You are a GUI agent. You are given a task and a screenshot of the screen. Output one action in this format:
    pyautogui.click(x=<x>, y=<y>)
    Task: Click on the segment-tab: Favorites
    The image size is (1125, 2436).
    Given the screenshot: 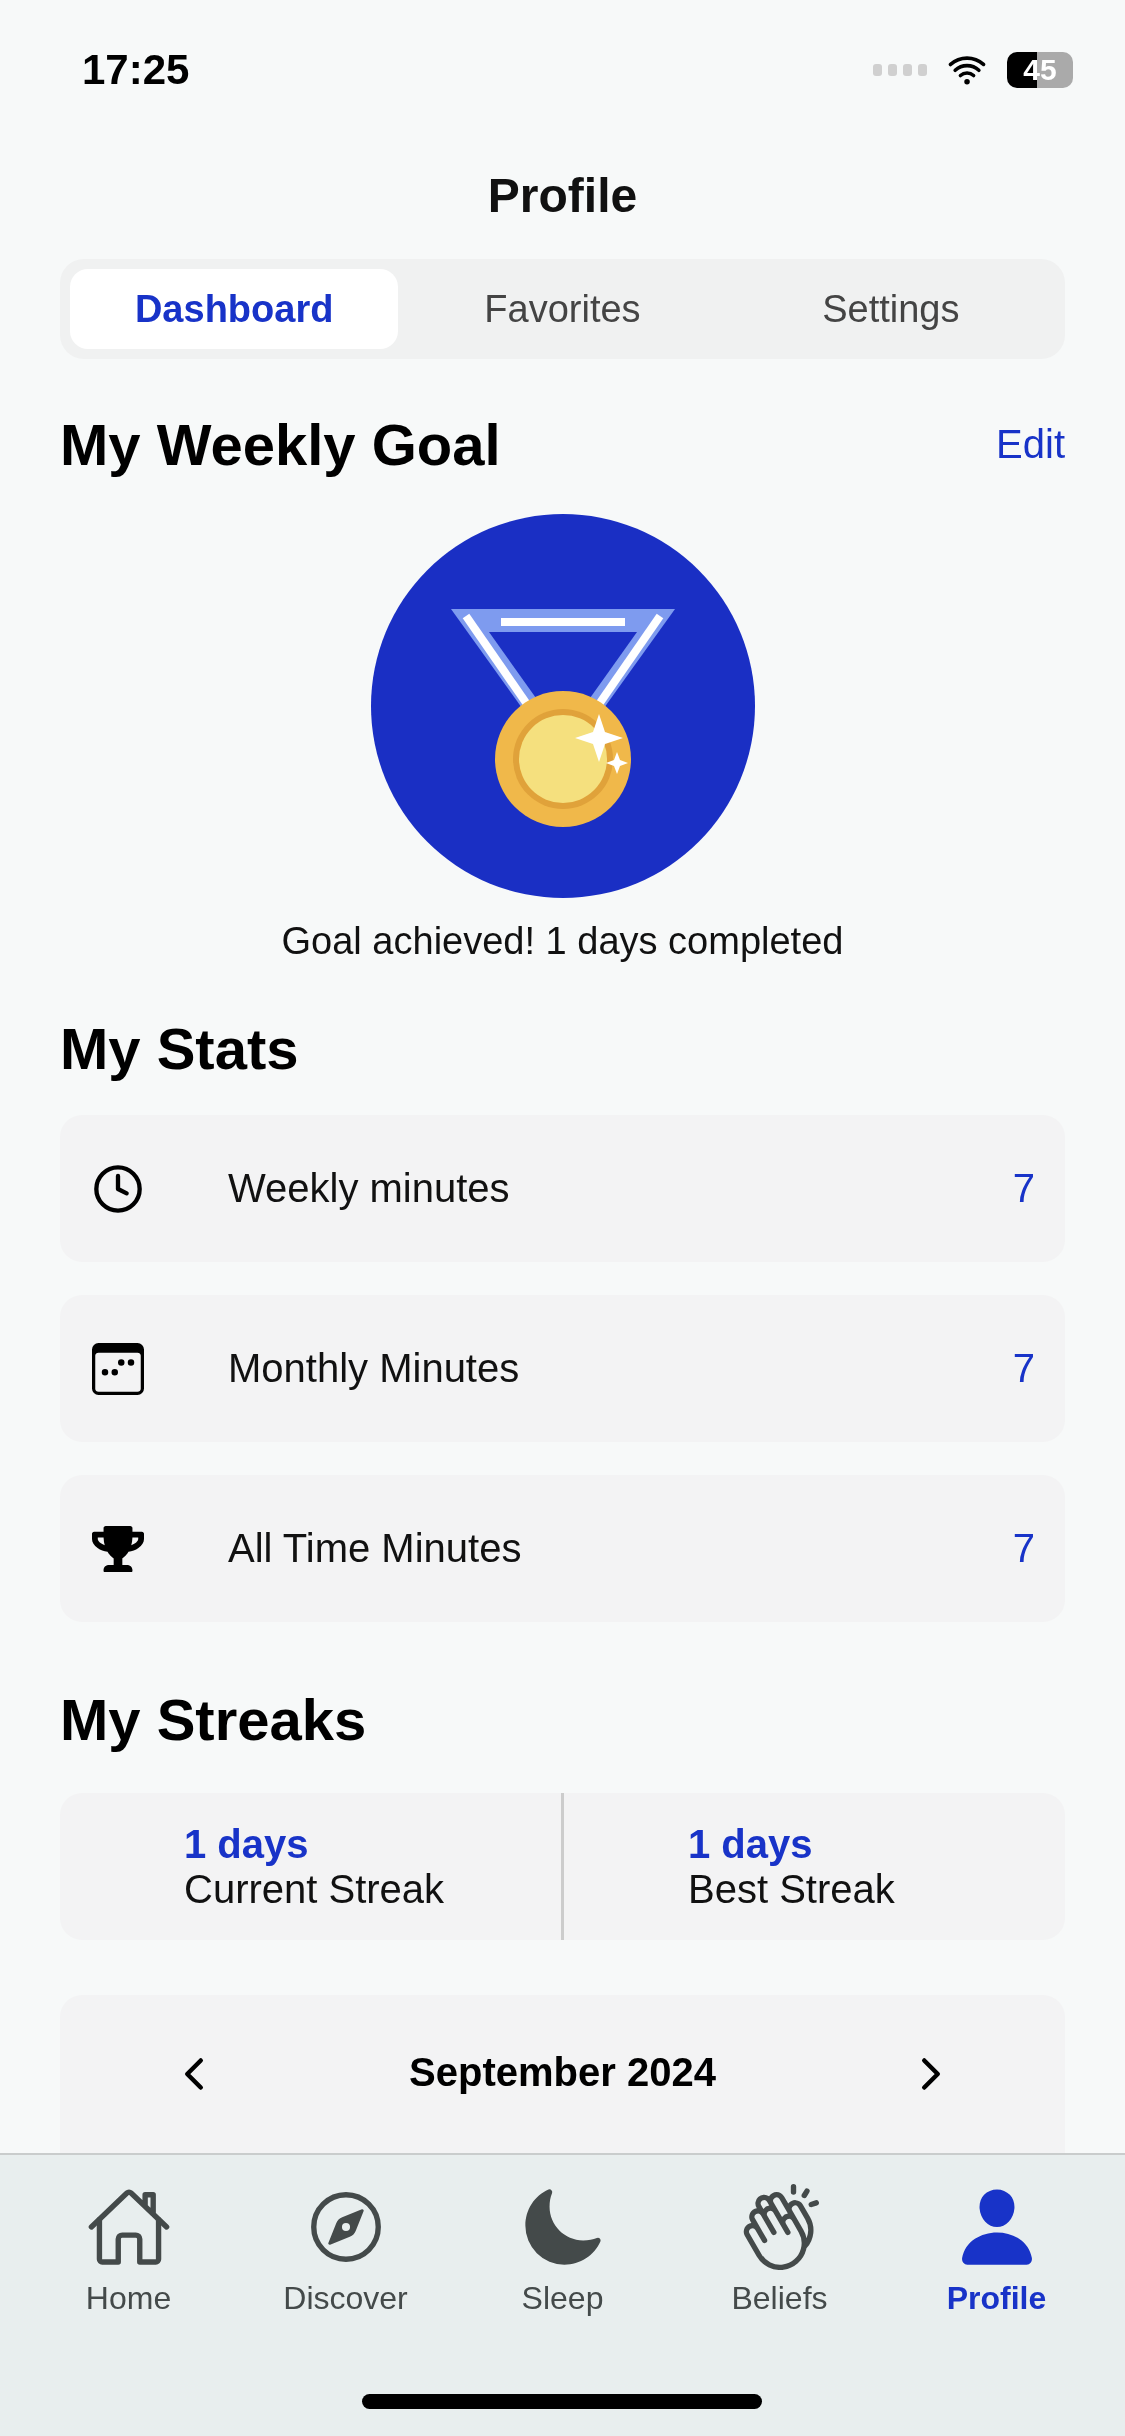 What is the action you would take?
    pyautogui.click(x=562, y=309)
    